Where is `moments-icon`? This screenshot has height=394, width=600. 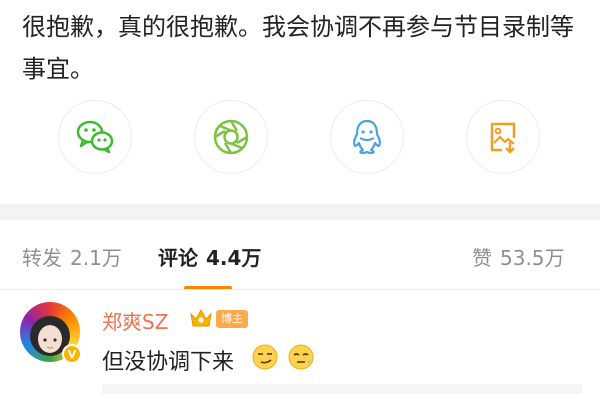
moments-icon is located at coordinates (231, 137).